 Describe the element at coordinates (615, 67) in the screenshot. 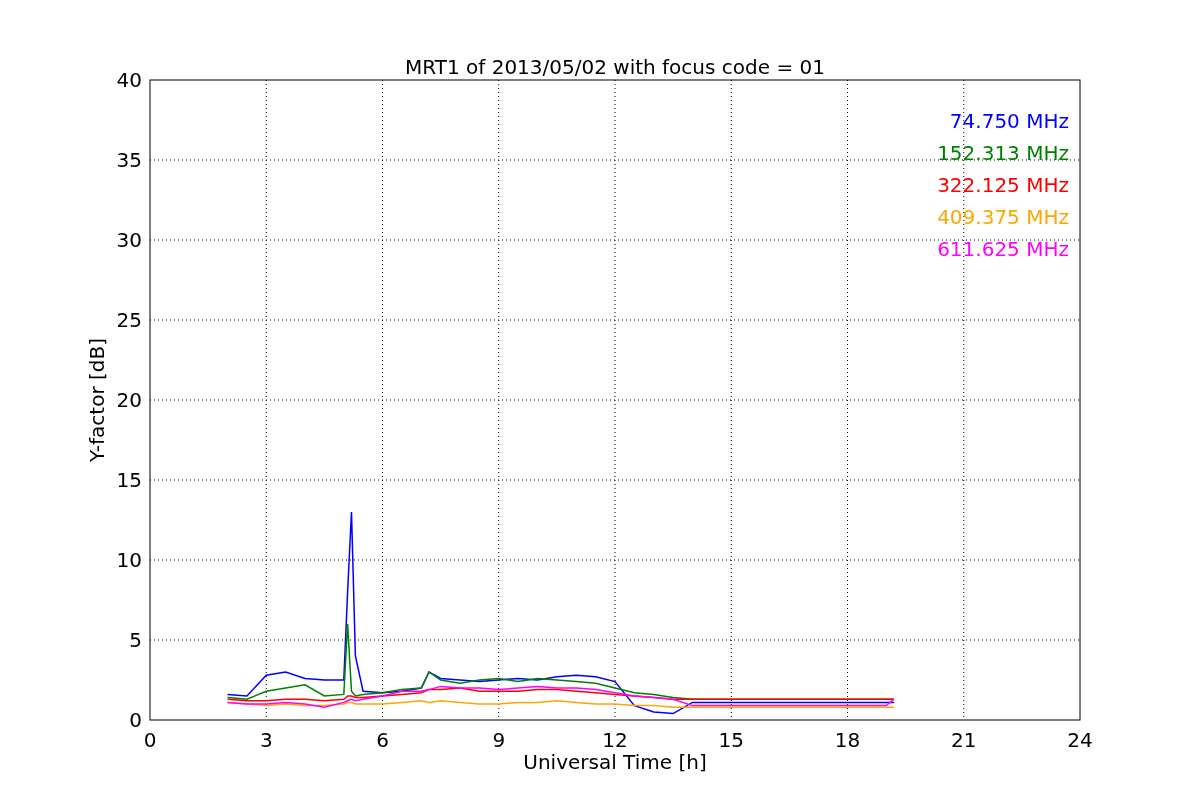

I see `chart-title: MRT1 of 2013/05/02 with focus code = 01` at that location.